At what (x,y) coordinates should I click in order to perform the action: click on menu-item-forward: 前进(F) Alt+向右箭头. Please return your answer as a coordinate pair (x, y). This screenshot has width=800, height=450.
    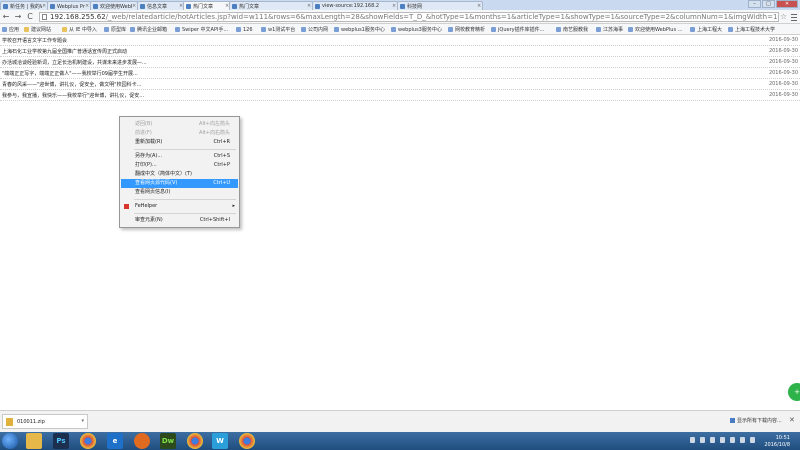
    Looking at the image, I should click on (179, 133).